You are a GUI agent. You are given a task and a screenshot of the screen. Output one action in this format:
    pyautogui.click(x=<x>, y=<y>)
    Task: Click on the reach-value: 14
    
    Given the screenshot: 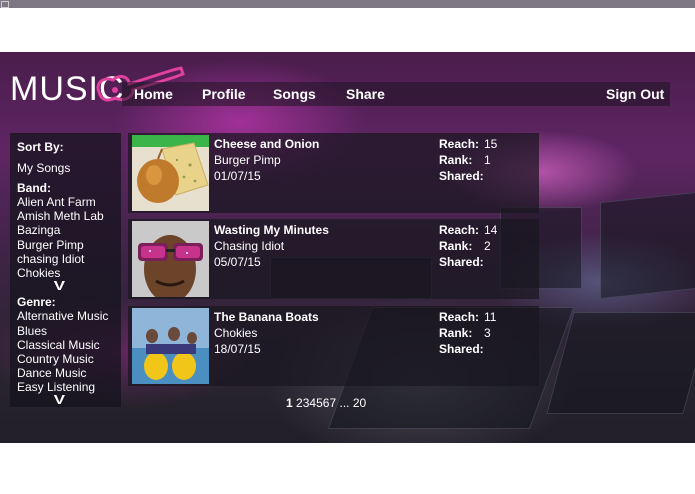 What is the action you would take?
    pyautogui.click(x=491, y=230)
    